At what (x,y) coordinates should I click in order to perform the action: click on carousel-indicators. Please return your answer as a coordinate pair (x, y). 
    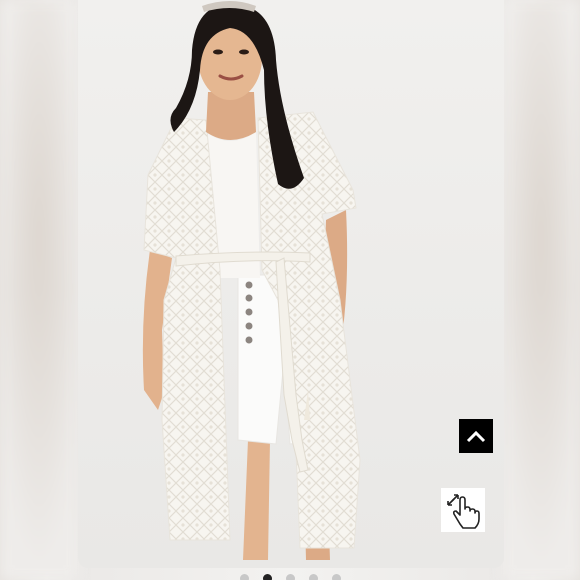
    Looking at the image, I should click on (290, 577).